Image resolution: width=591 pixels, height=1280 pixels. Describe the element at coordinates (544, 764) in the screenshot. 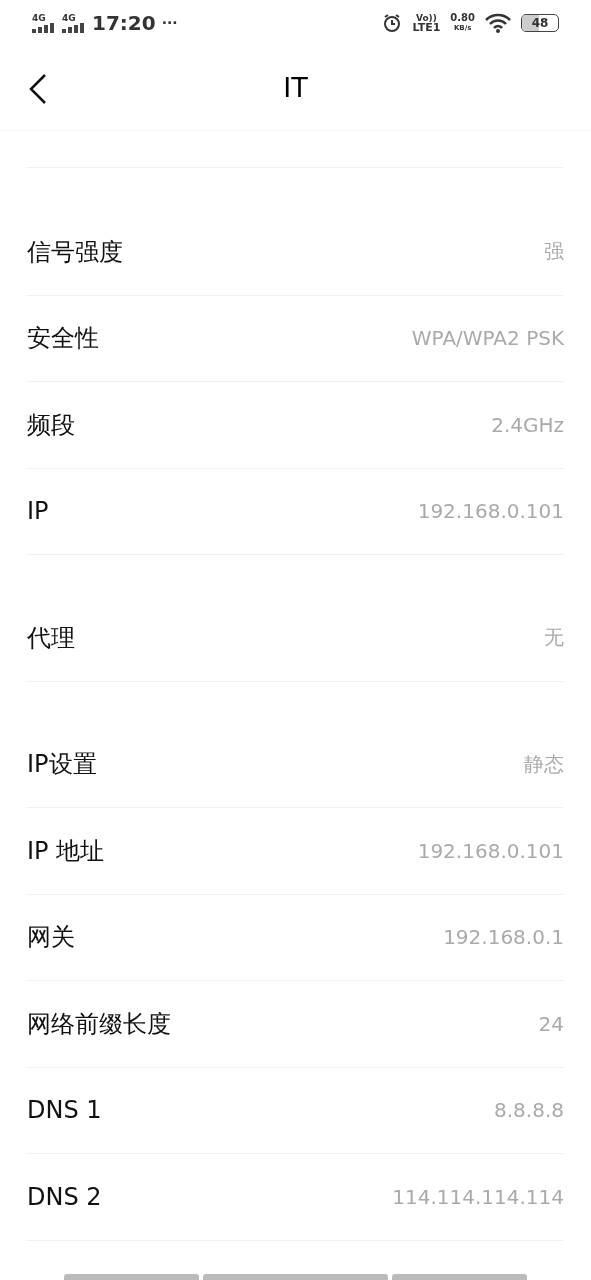

I see `setting-value: 静态` at that location.